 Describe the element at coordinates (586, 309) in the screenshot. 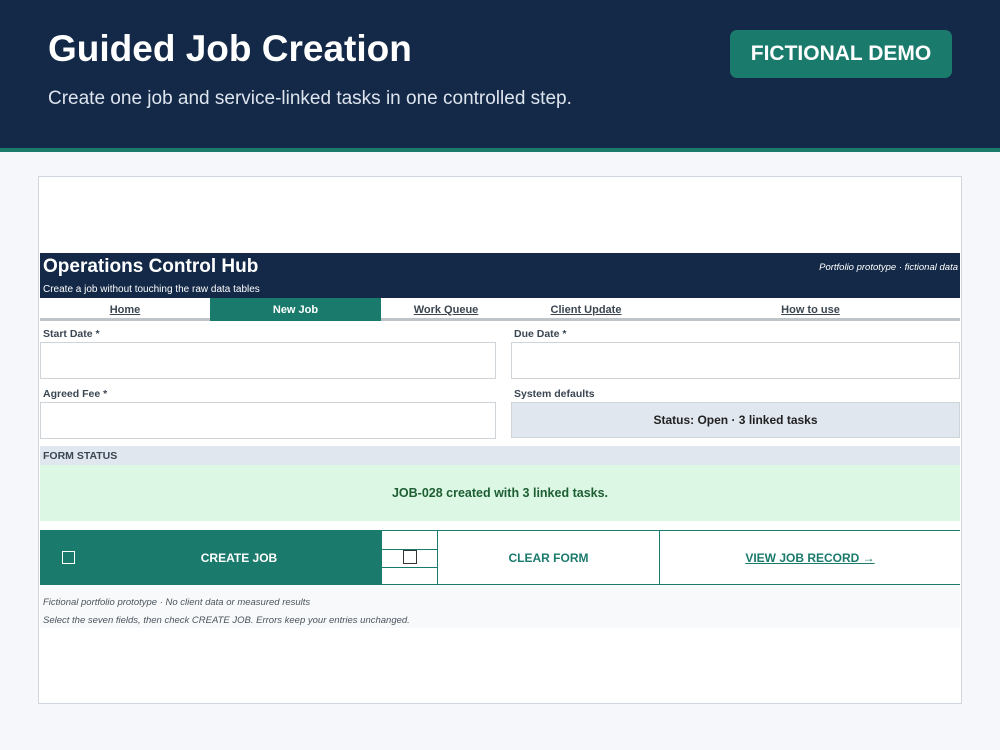

I see `nav-item-client-update: Client Update` at that location.